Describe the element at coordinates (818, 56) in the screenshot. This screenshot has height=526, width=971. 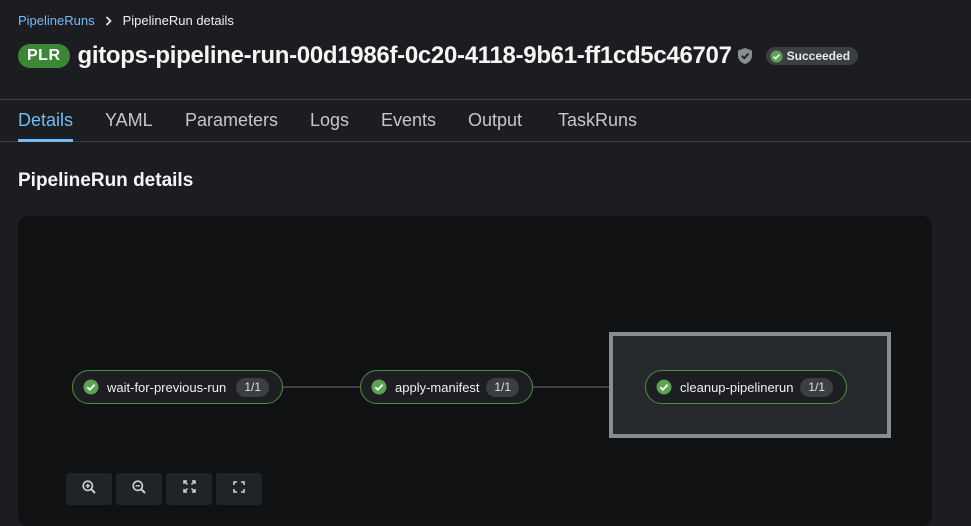
I see `status-label: Succeeded` at that location.